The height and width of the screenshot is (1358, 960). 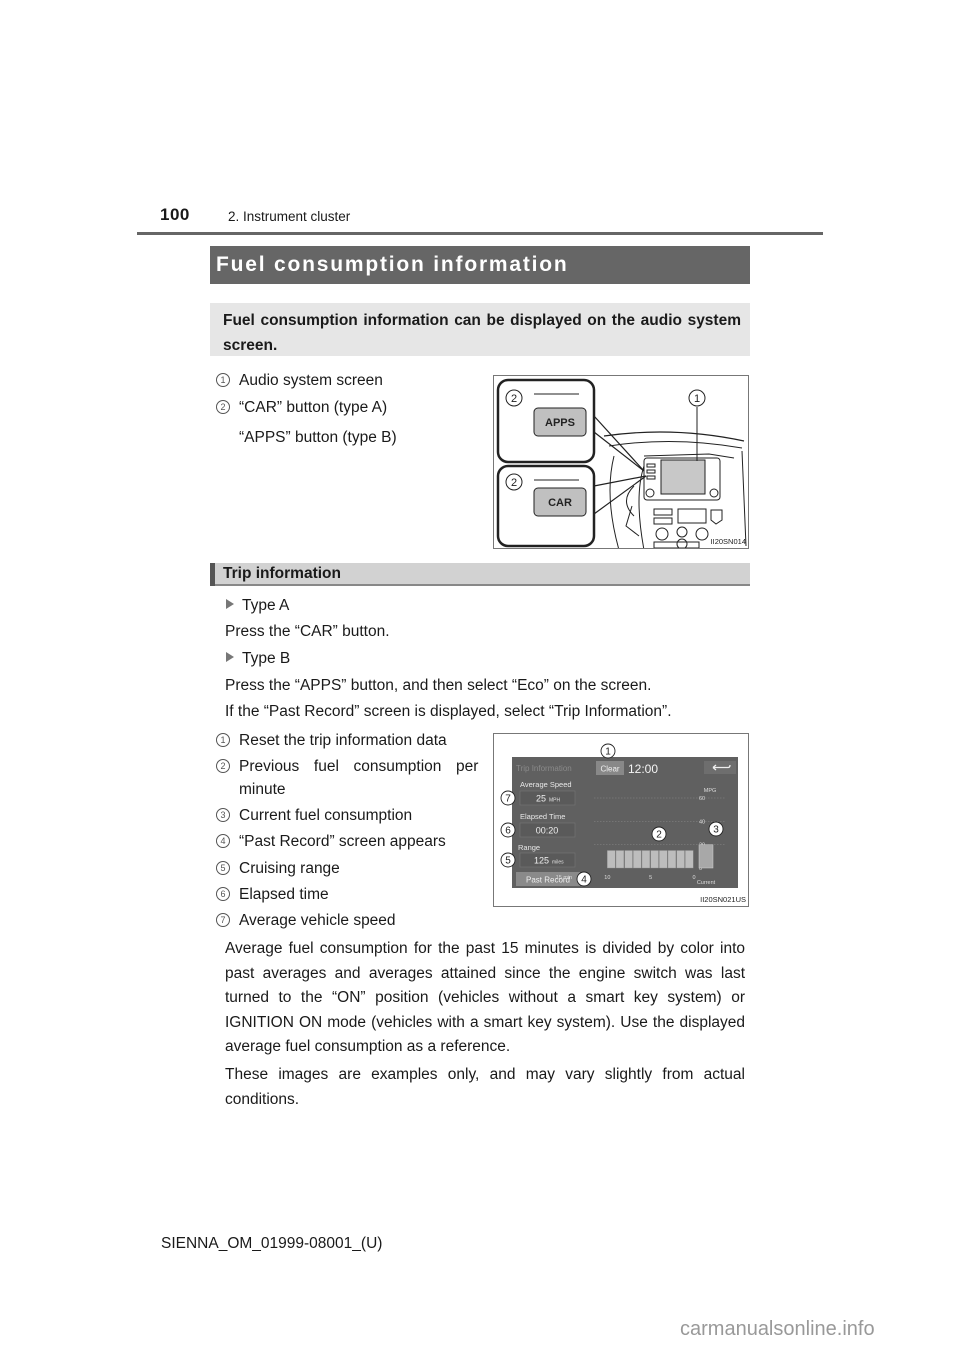 I want to click on trip-info-heading: Trip information, so click(x=480, y=574).